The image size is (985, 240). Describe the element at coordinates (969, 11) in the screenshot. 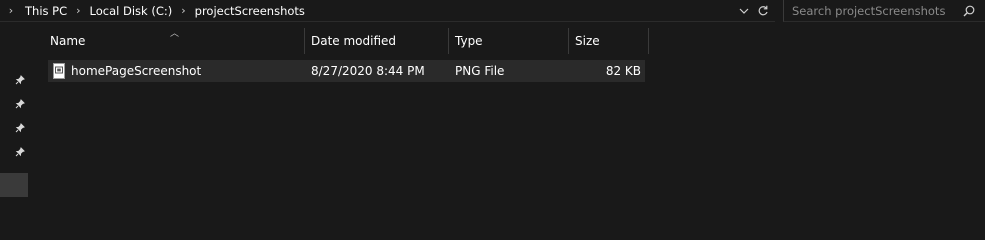

I see `search-icon` at that location.